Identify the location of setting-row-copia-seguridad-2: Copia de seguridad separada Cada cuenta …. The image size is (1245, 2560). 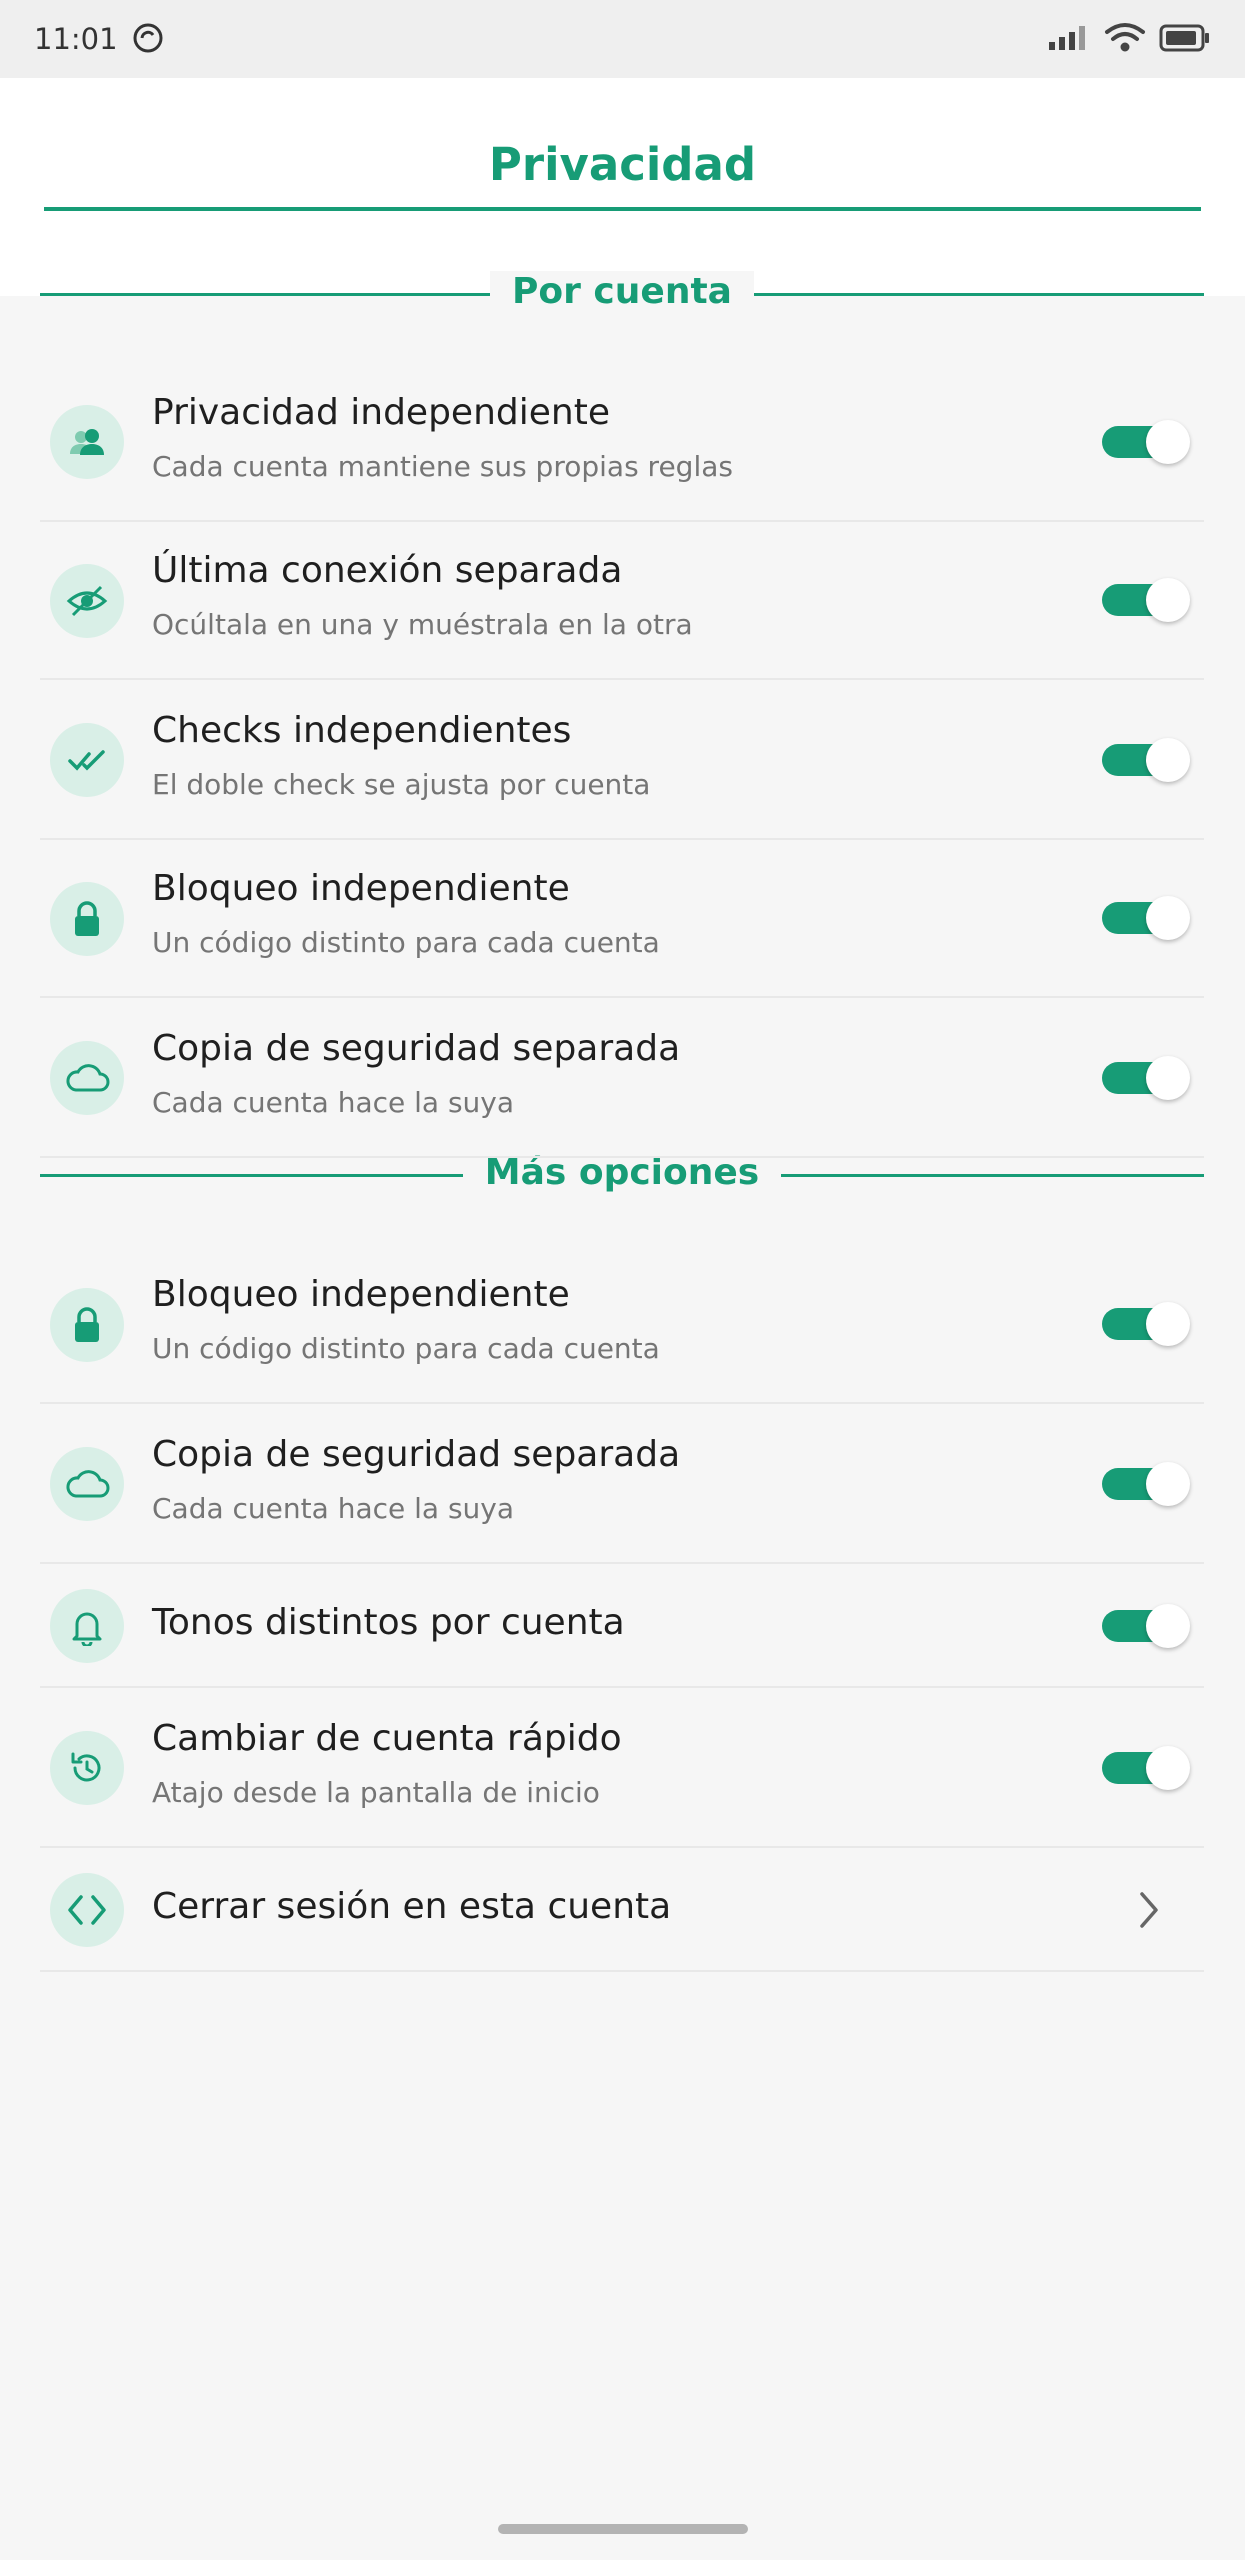
(622, 1484).